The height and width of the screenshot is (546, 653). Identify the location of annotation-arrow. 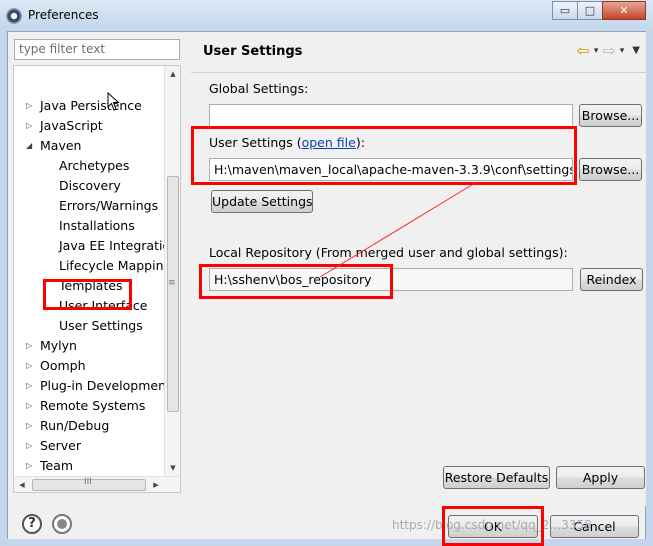
(397, 230).